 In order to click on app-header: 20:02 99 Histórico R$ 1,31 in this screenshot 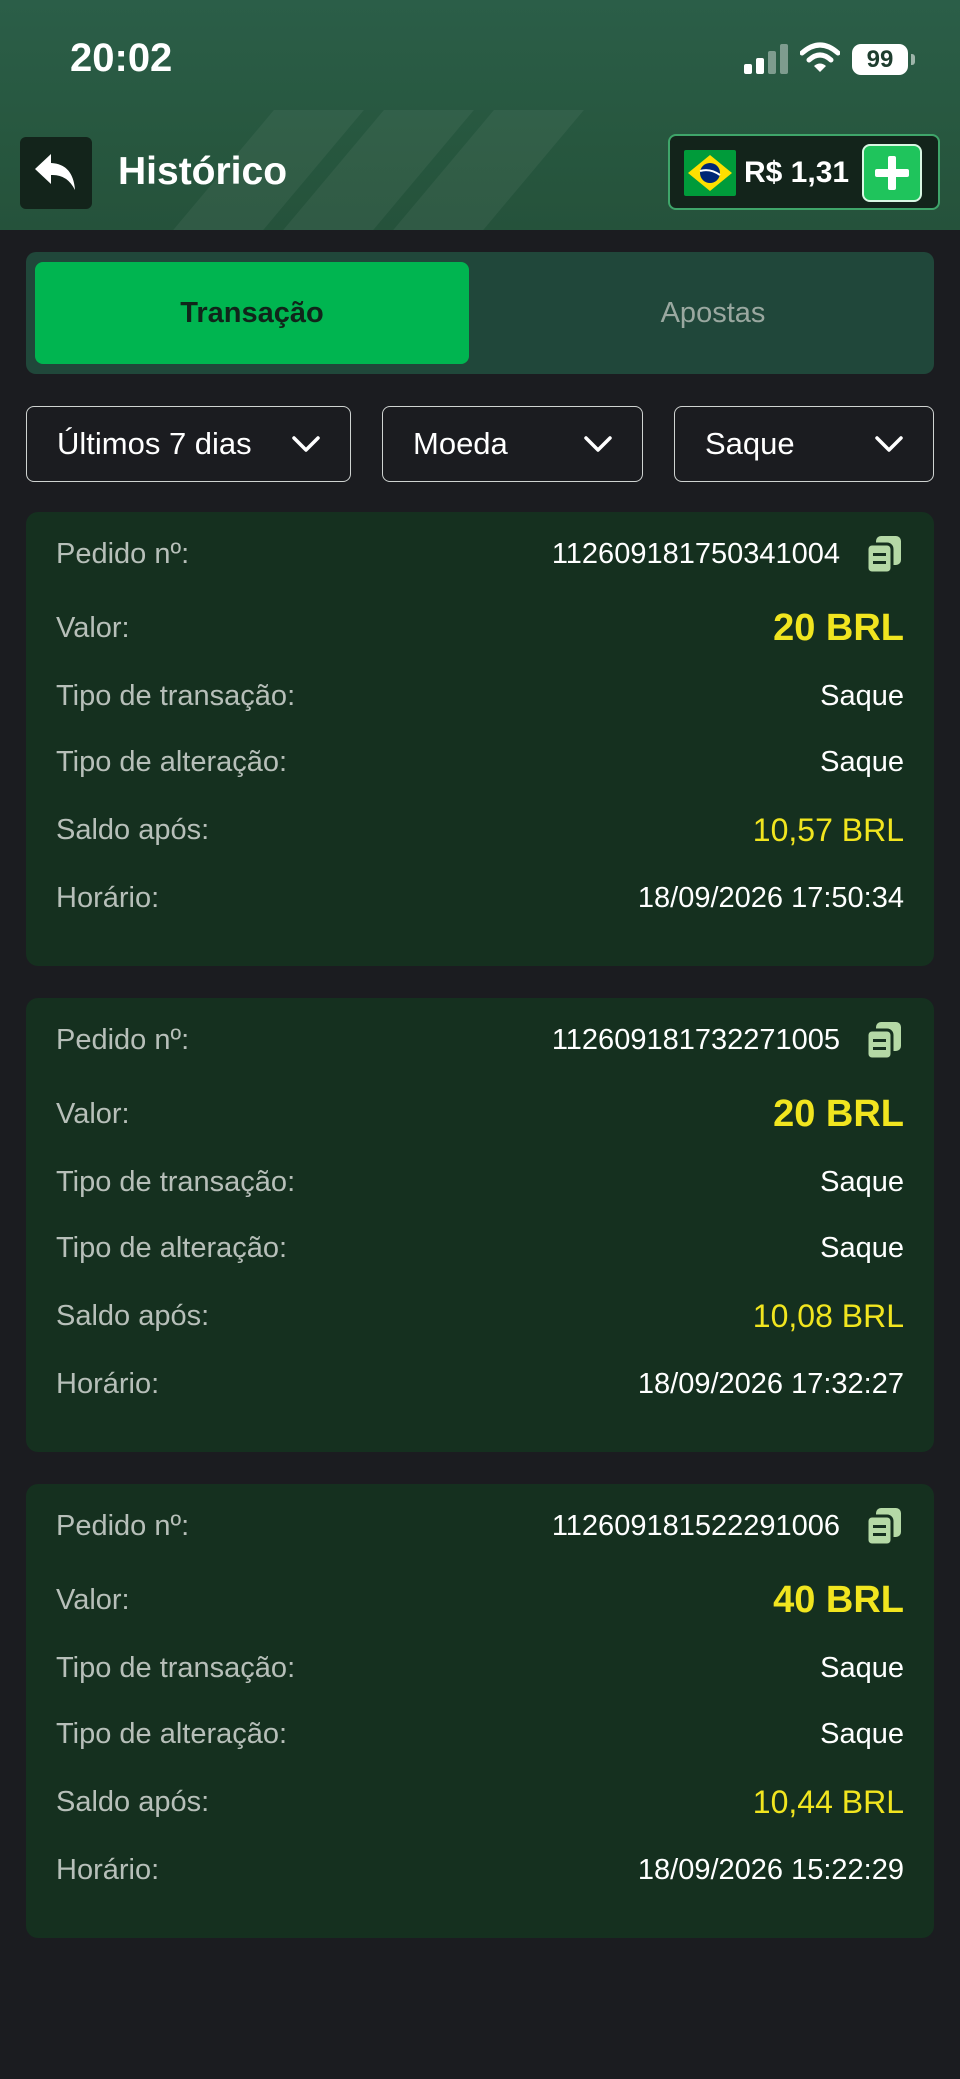, I will do `click(480, 115)`.